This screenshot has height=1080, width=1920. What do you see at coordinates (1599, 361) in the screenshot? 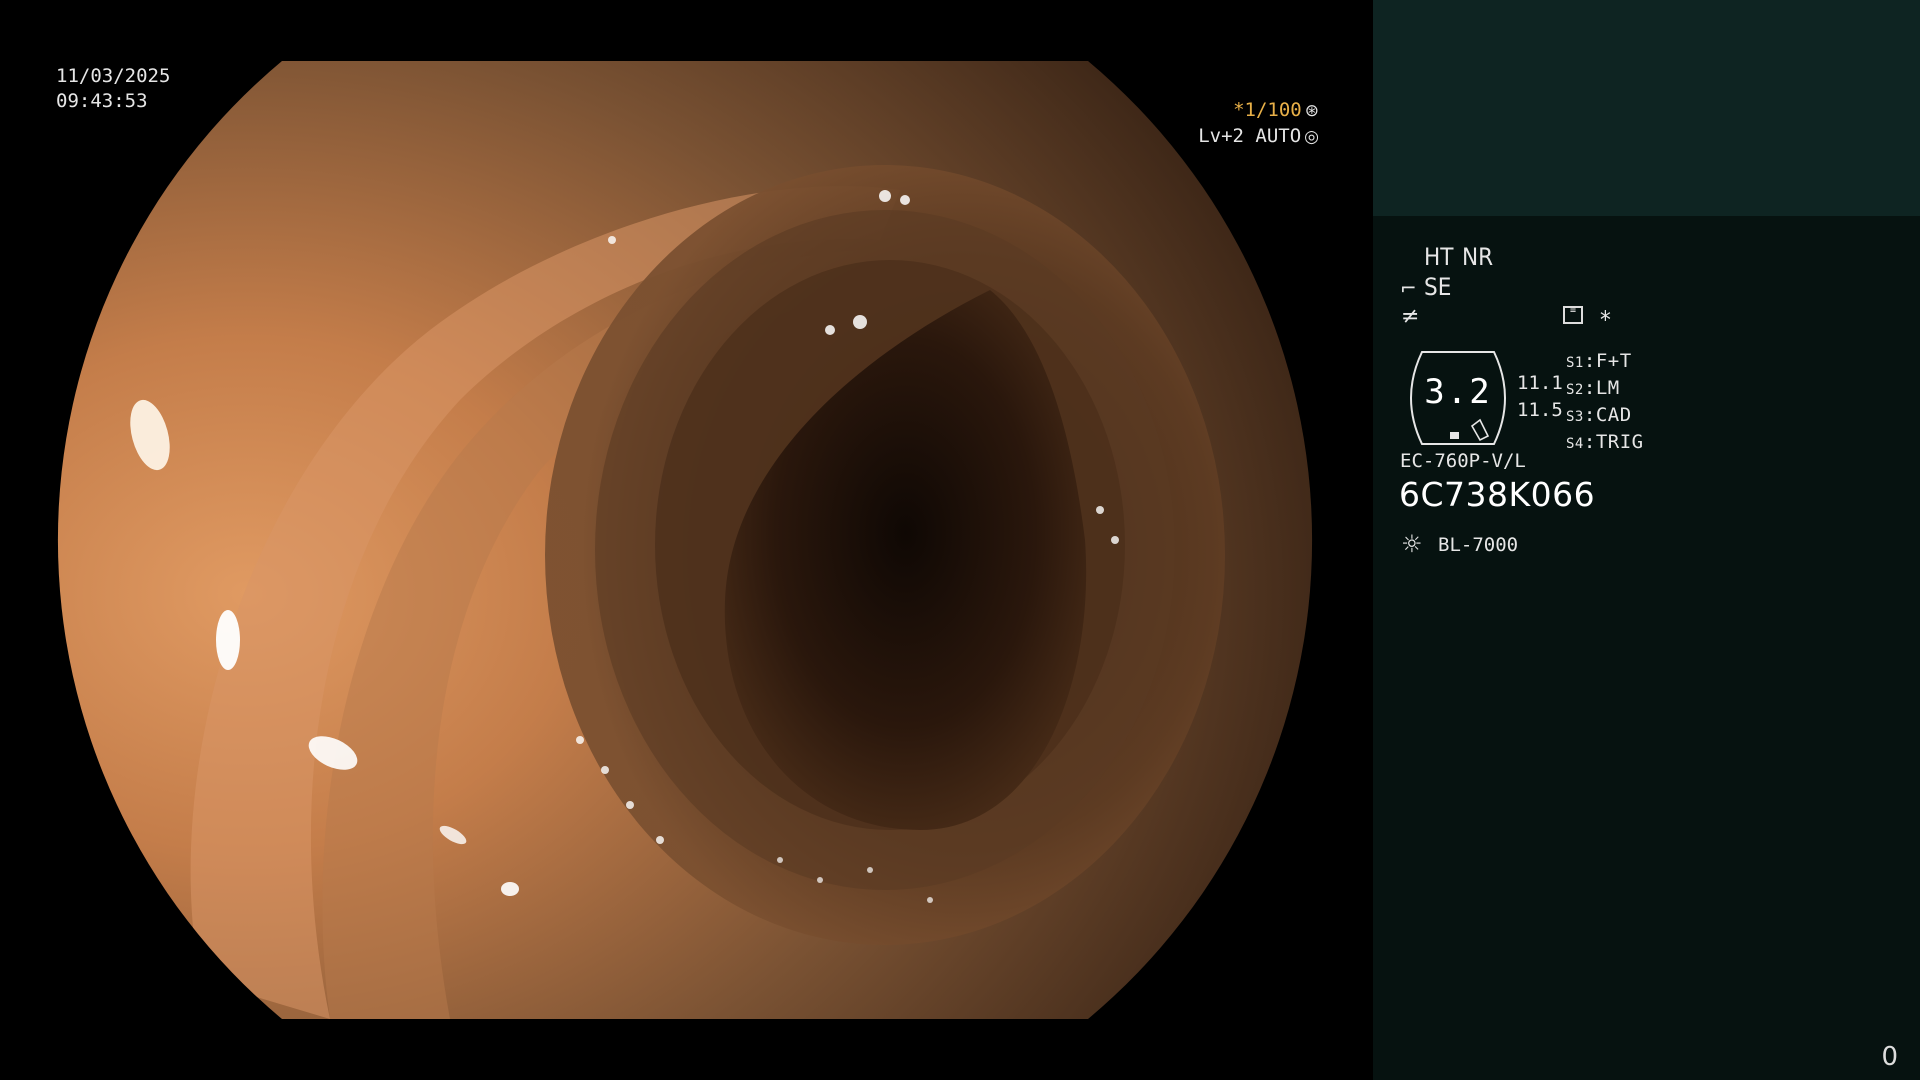
I see `switch-s1: S1:F+T` at bounding box center [1599, 361].